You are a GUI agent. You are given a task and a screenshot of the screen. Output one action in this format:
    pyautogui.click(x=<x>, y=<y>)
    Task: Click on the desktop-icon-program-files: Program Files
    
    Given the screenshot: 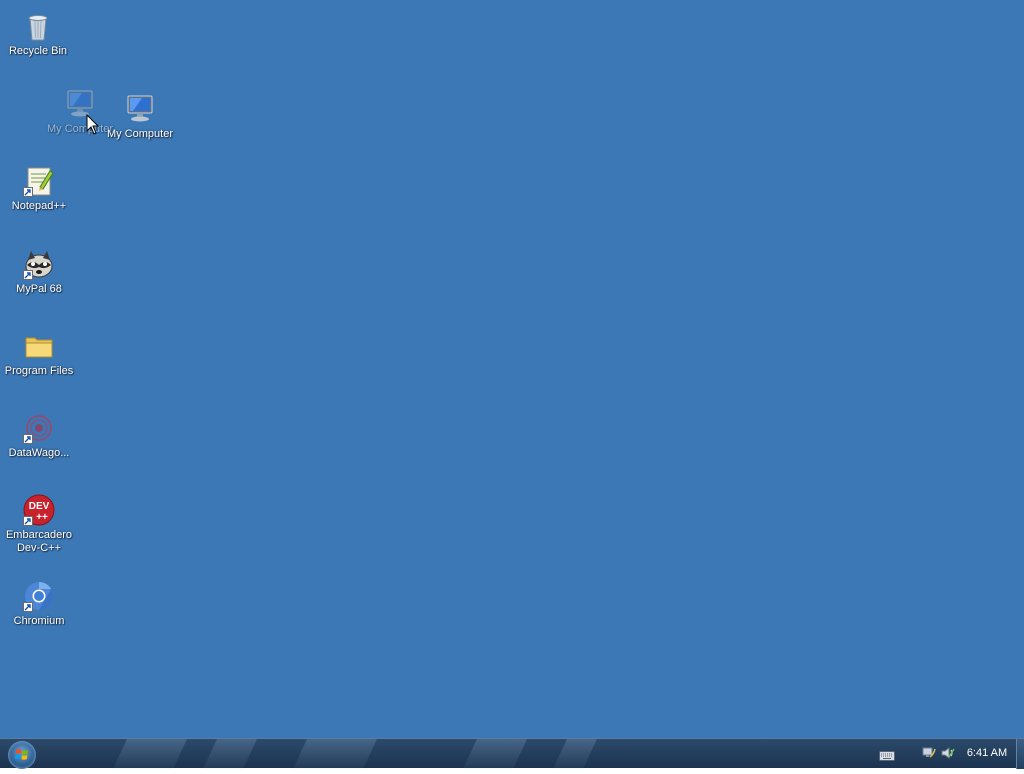 What is the action you would take?
    pyautogui.click(x=39, y=354)
    